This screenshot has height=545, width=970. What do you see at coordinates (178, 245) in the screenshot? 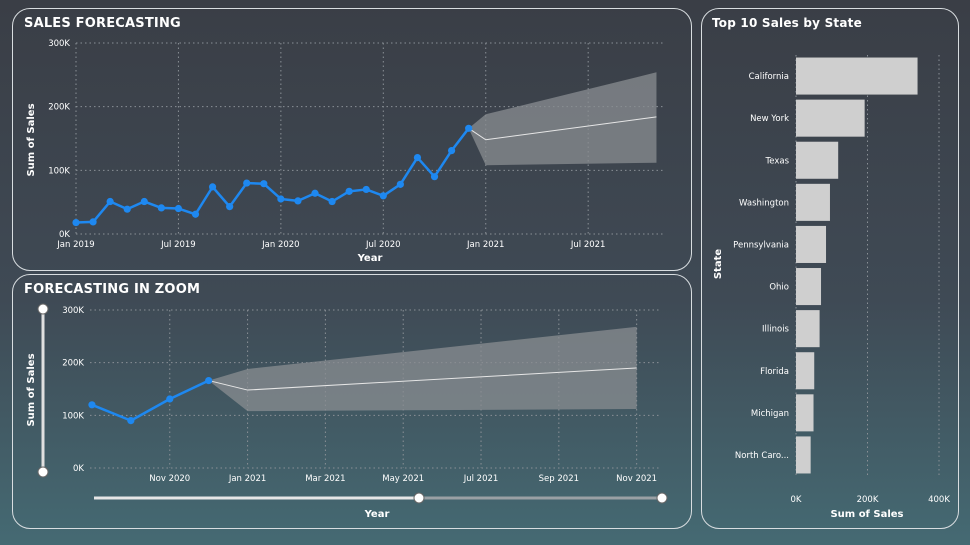
I see `x-tick-label: Jul 2019` at bounding box center [178, 245].